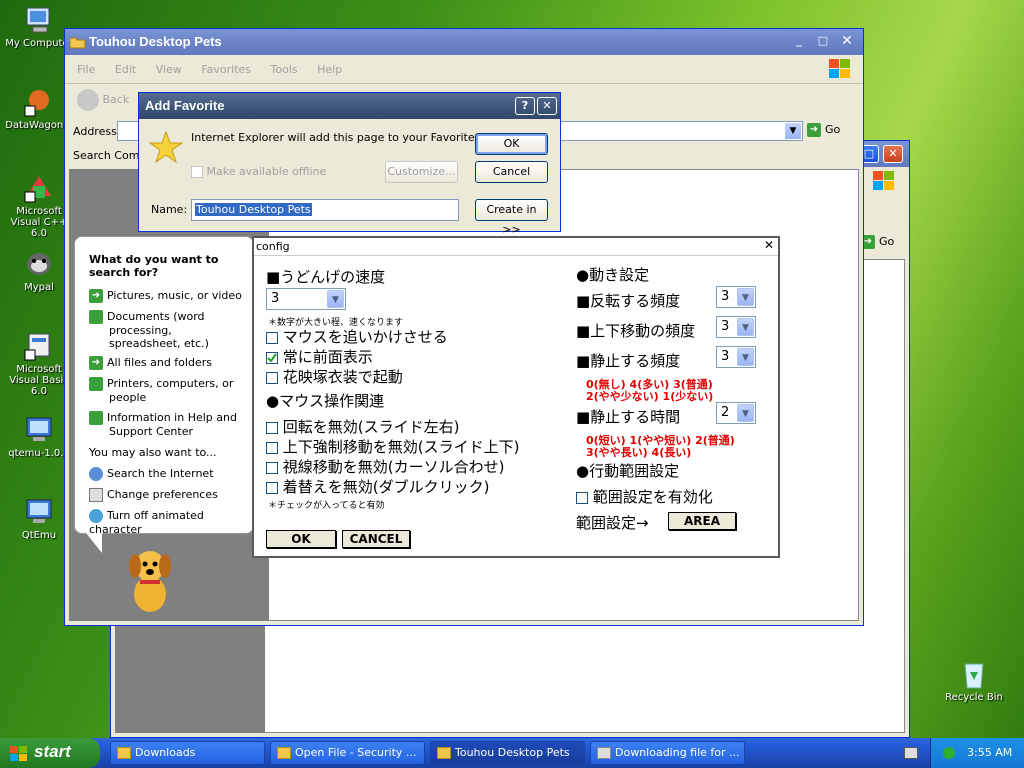  Describe the element at coordinates (736, 327) in the screenshot. I see `updown-freq-select: 3 ▼` at that location.